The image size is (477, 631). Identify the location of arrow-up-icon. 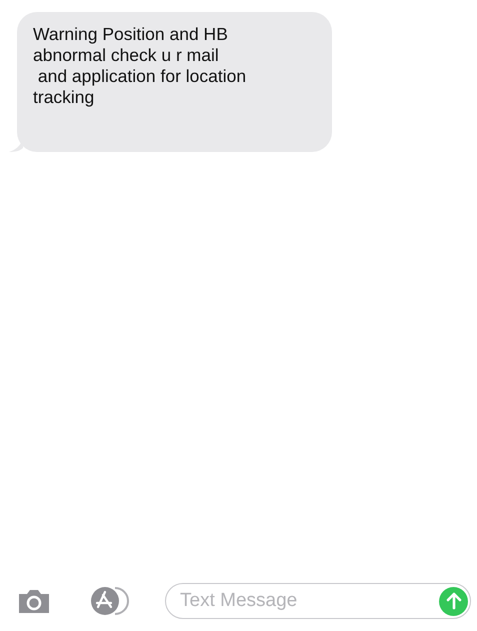
(454, 601).